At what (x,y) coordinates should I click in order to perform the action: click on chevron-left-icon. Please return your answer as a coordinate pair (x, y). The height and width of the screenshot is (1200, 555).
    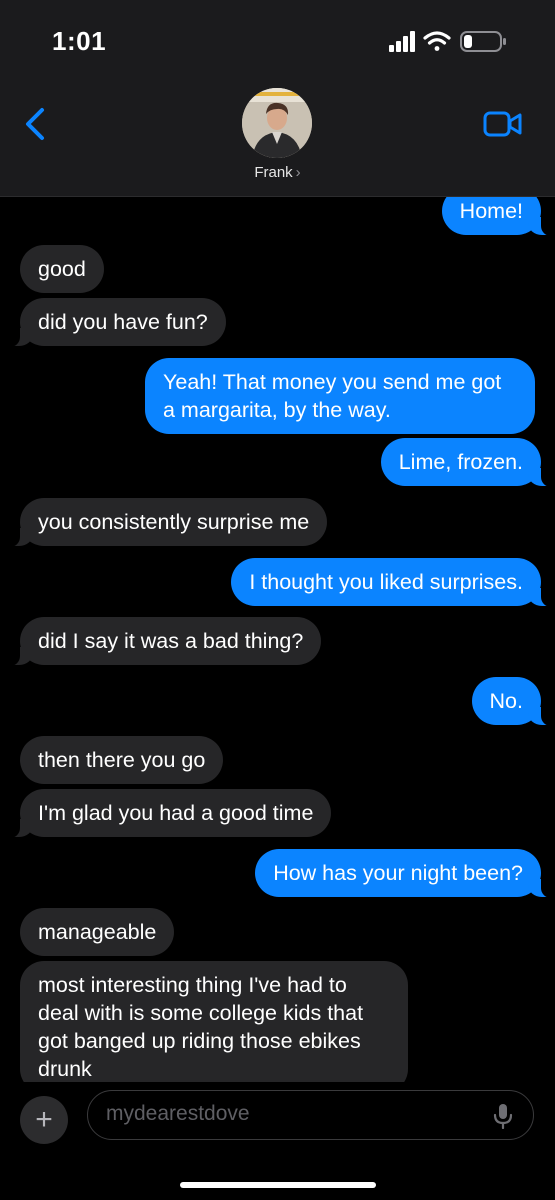
    Looking at the image, I should click on (35, 124).